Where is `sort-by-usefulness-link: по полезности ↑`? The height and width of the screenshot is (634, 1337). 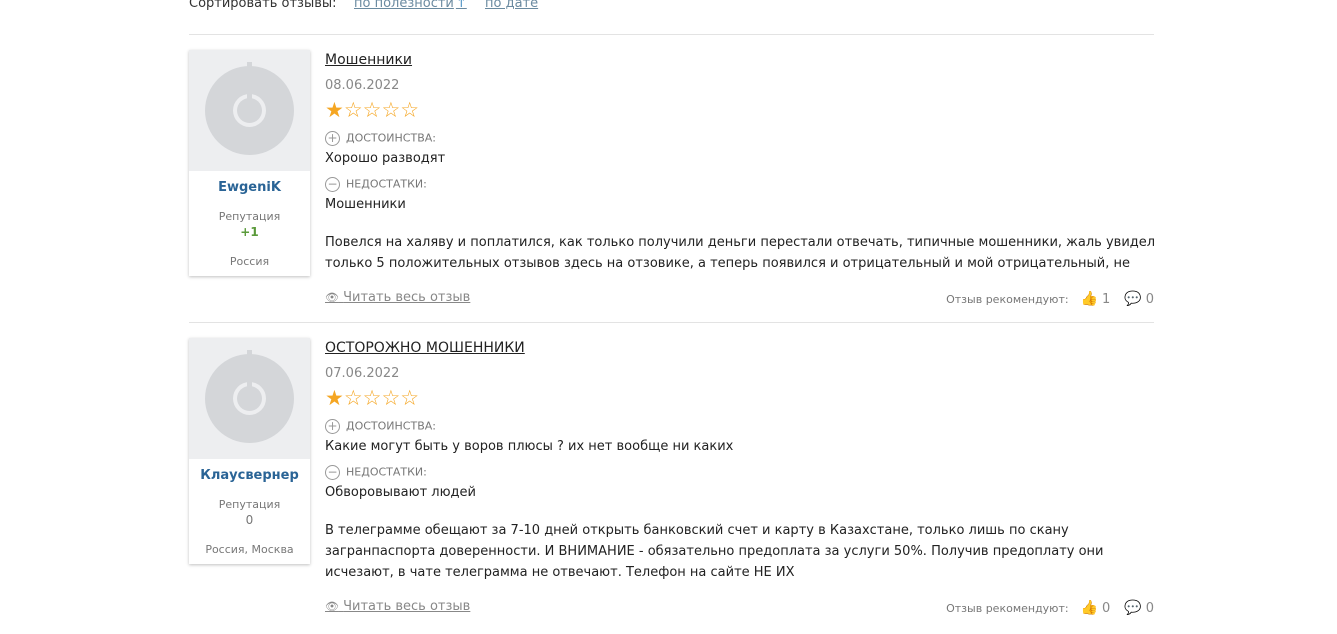 sort-by-usefulness-link: по полезности ↑ is located at coordinates (410, 7).